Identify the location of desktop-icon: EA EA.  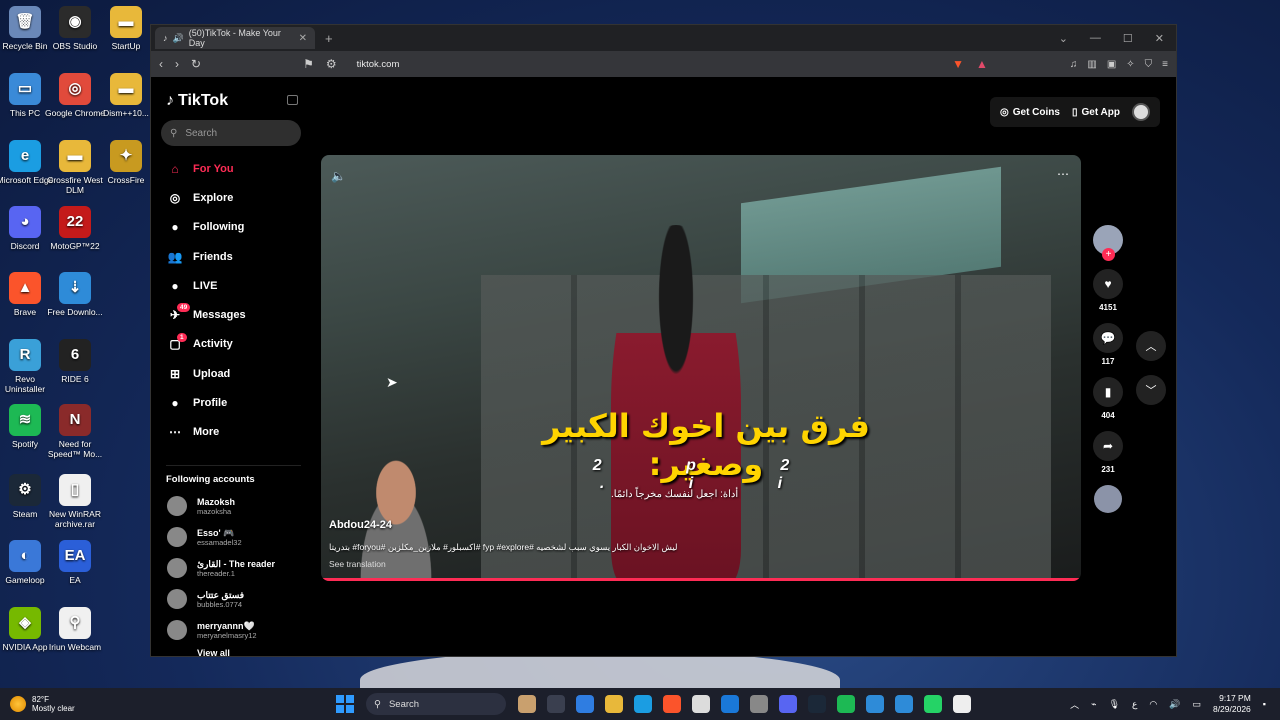
(75, 562).